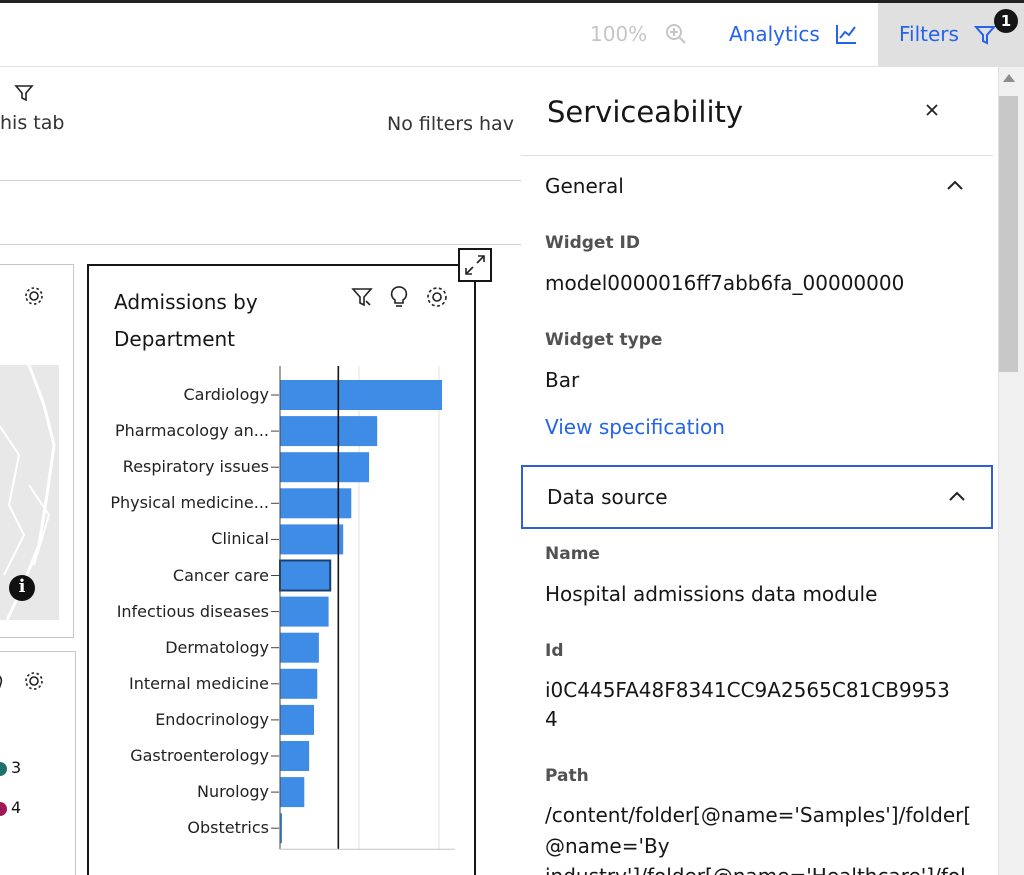  Describe the element at coordinates (450, 124) in the screenshot. I see `no-filters-text: No filters hav` at that location.